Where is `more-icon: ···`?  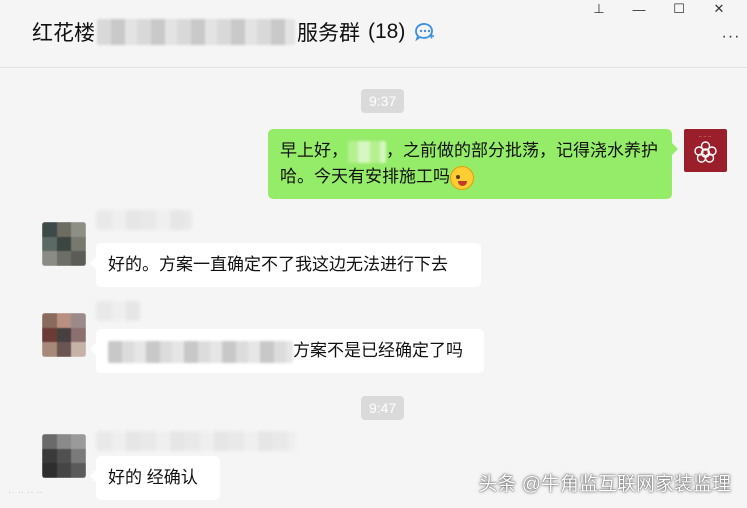 more-icon: ··· is located at coordinates (731, 38).